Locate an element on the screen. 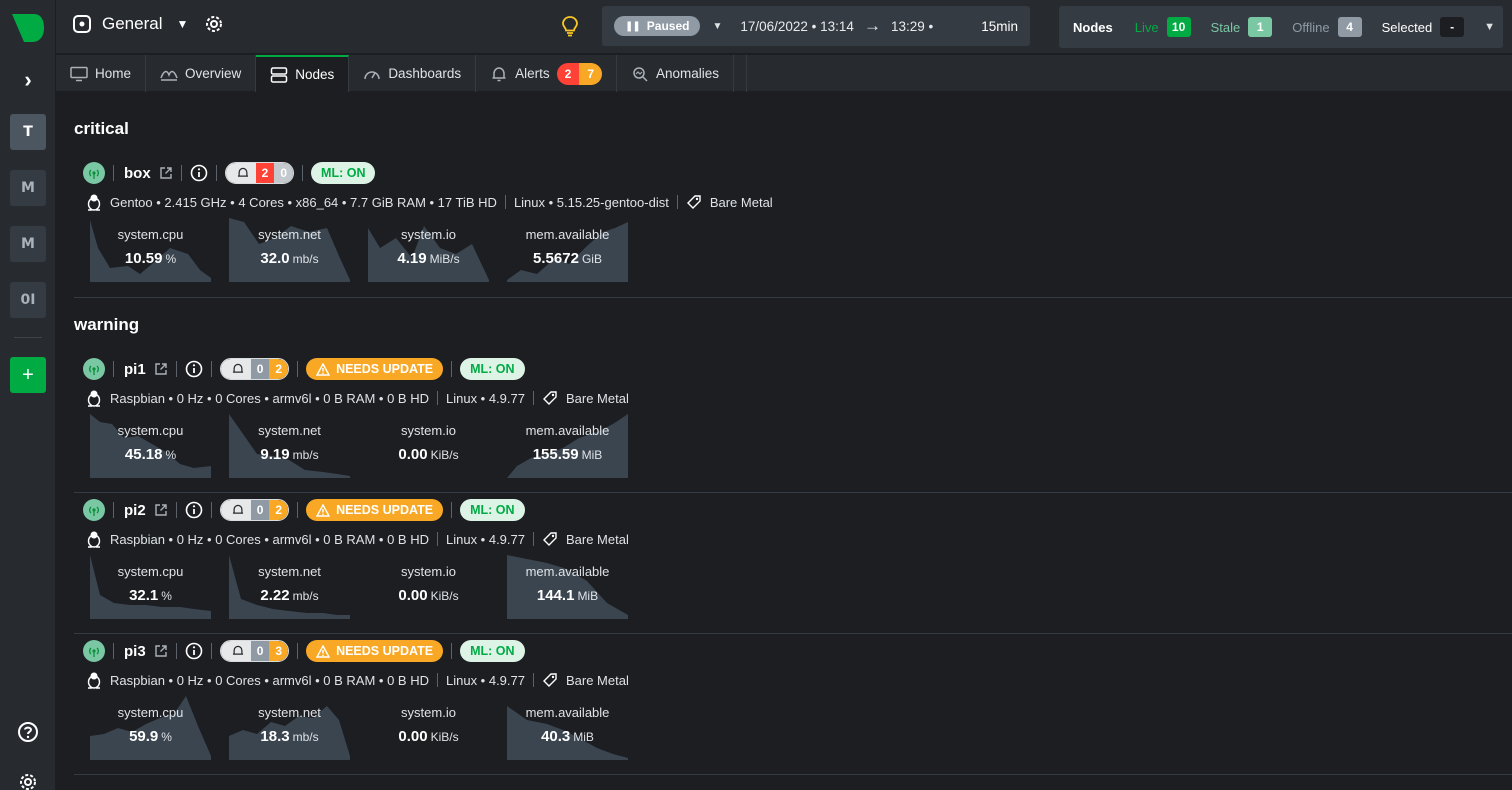  tab-overview: Overview is located at coordinates (201, 73).